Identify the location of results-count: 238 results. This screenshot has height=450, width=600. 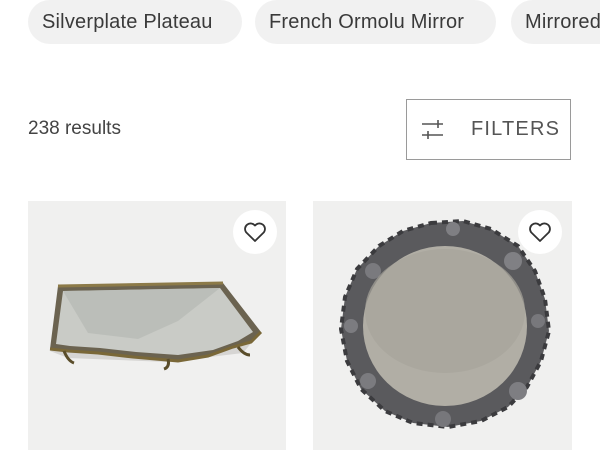
(74, 128).